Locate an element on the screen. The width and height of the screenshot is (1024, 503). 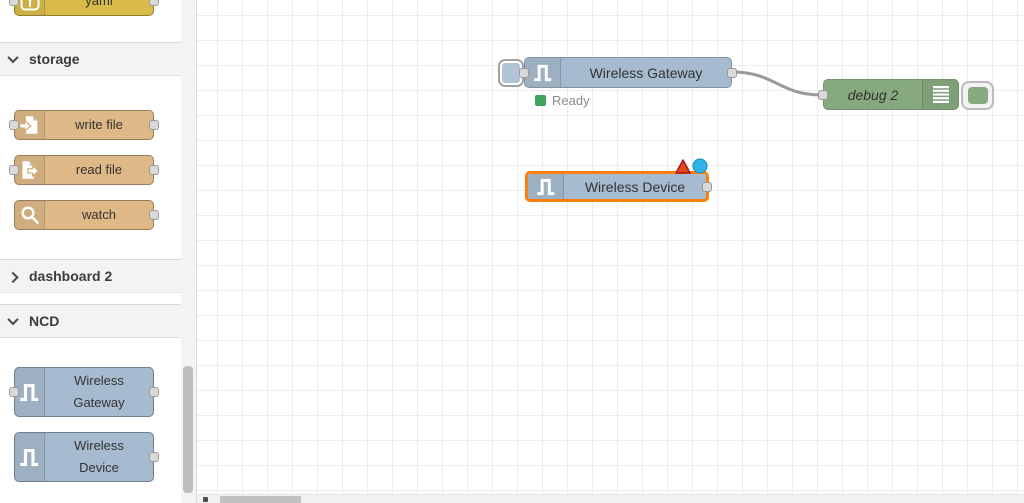
node-badges is located at coordinates (691, 166).